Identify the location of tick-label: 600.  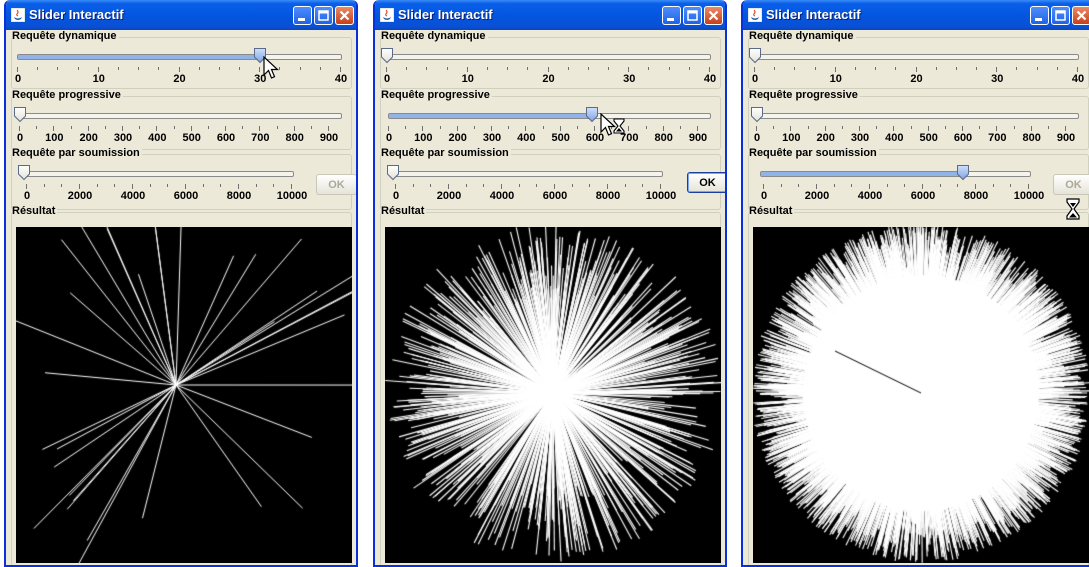
(963, 138).